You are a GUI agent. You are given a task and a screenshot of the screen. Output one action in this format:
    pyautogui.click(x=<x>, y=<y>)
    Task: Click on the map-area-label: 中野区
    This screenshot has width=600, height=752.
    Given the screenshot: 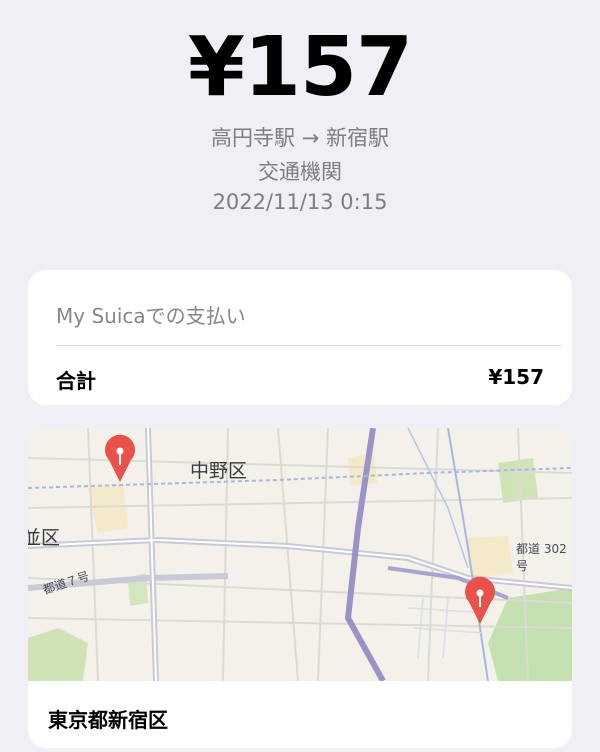 What is the action you would take?
    pyautogui.click(x=219, y=471)
    